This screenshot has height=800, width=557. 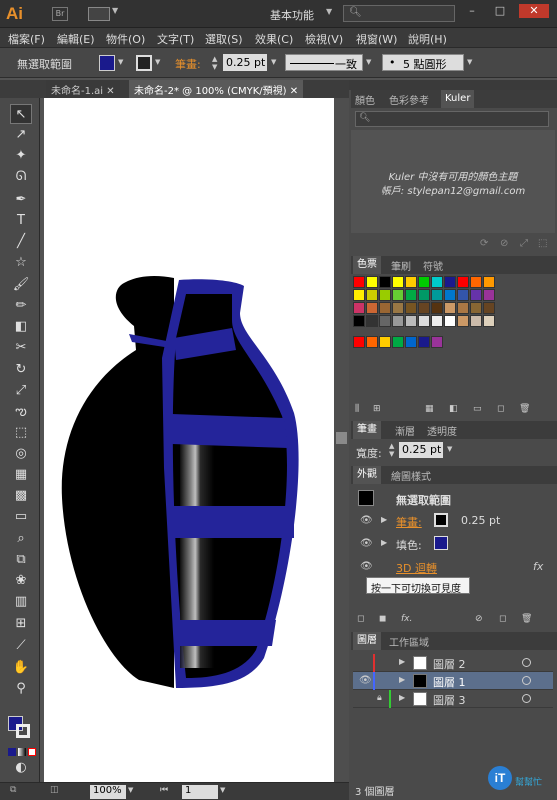 What do you see at coordinates (32, 752) in the screenshot?
I see `none-mode-icon` at bounding box center [32, 752].